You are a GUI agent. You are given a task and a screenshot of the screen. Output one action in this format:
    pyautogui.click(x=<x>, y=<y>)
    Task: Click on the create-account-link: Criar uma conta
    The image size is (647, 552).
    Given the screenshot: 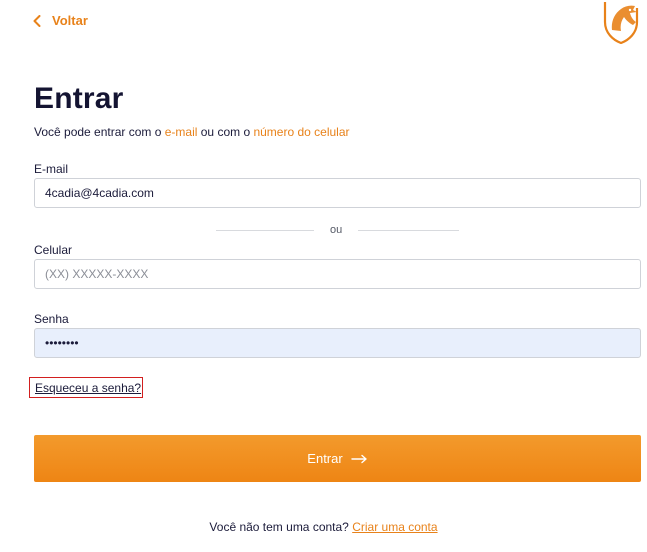 What is the action you would take?
    pyautogui.click(x=394, y=527)
    